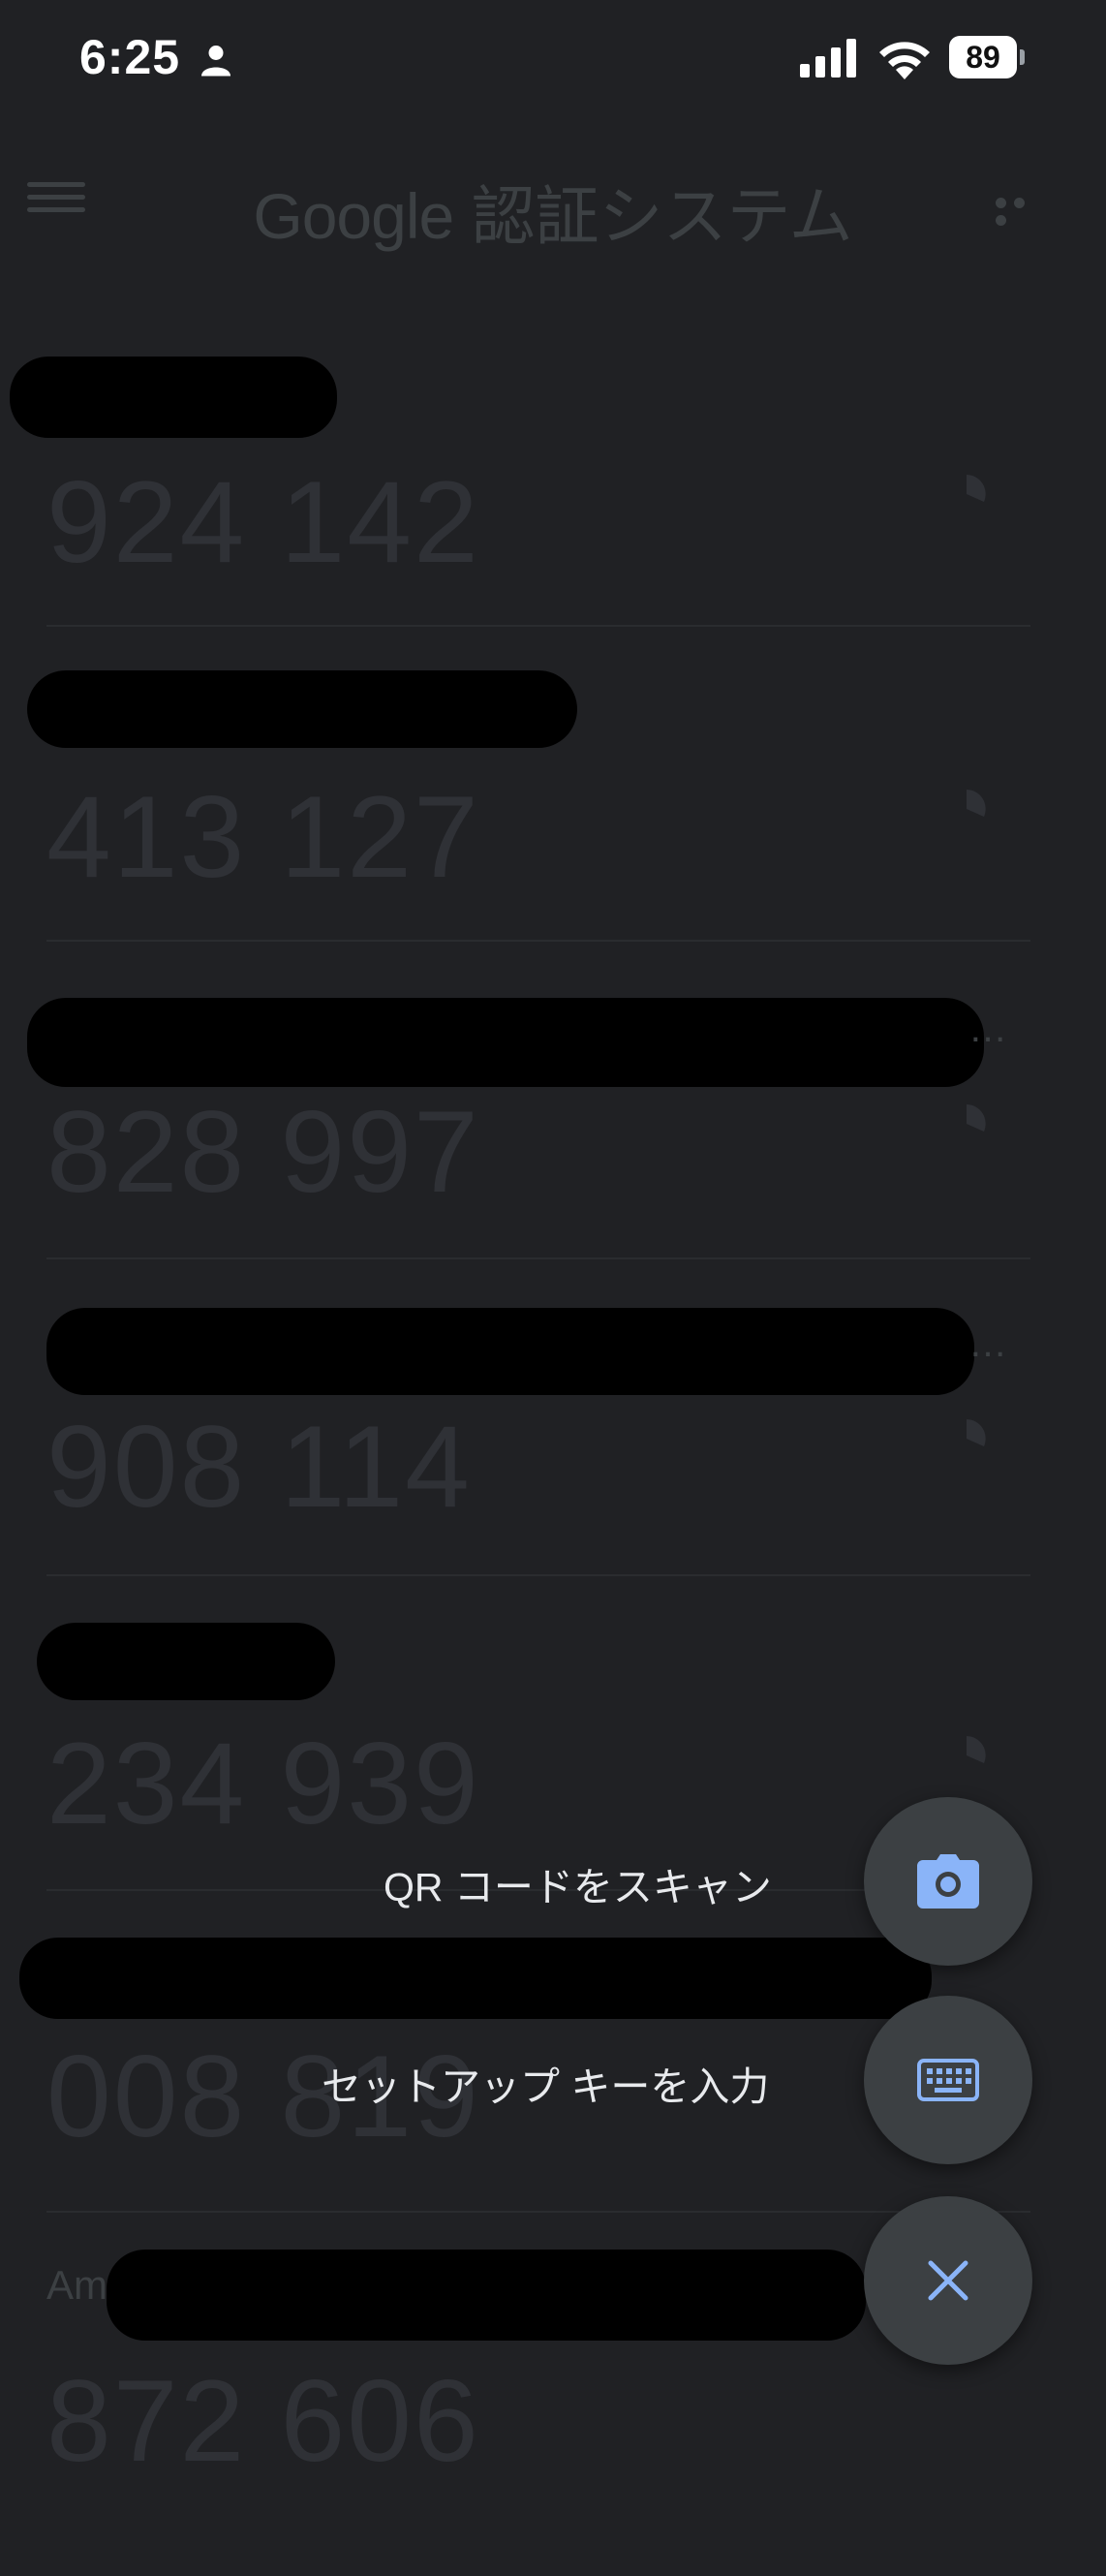 This screenshot has width=1106, height=2576. What do you see at coordinates (263, 1783) in the screenshot?
I see `otp-code: 234 939` at bounding box center [263, 1783].